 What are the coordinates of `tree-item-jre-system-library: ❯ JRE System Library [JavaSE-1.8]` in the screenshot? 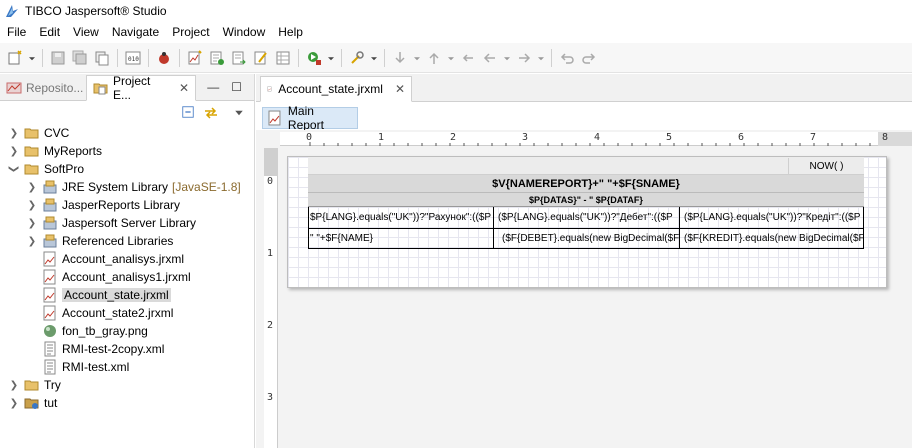 It's located at (127, 187).